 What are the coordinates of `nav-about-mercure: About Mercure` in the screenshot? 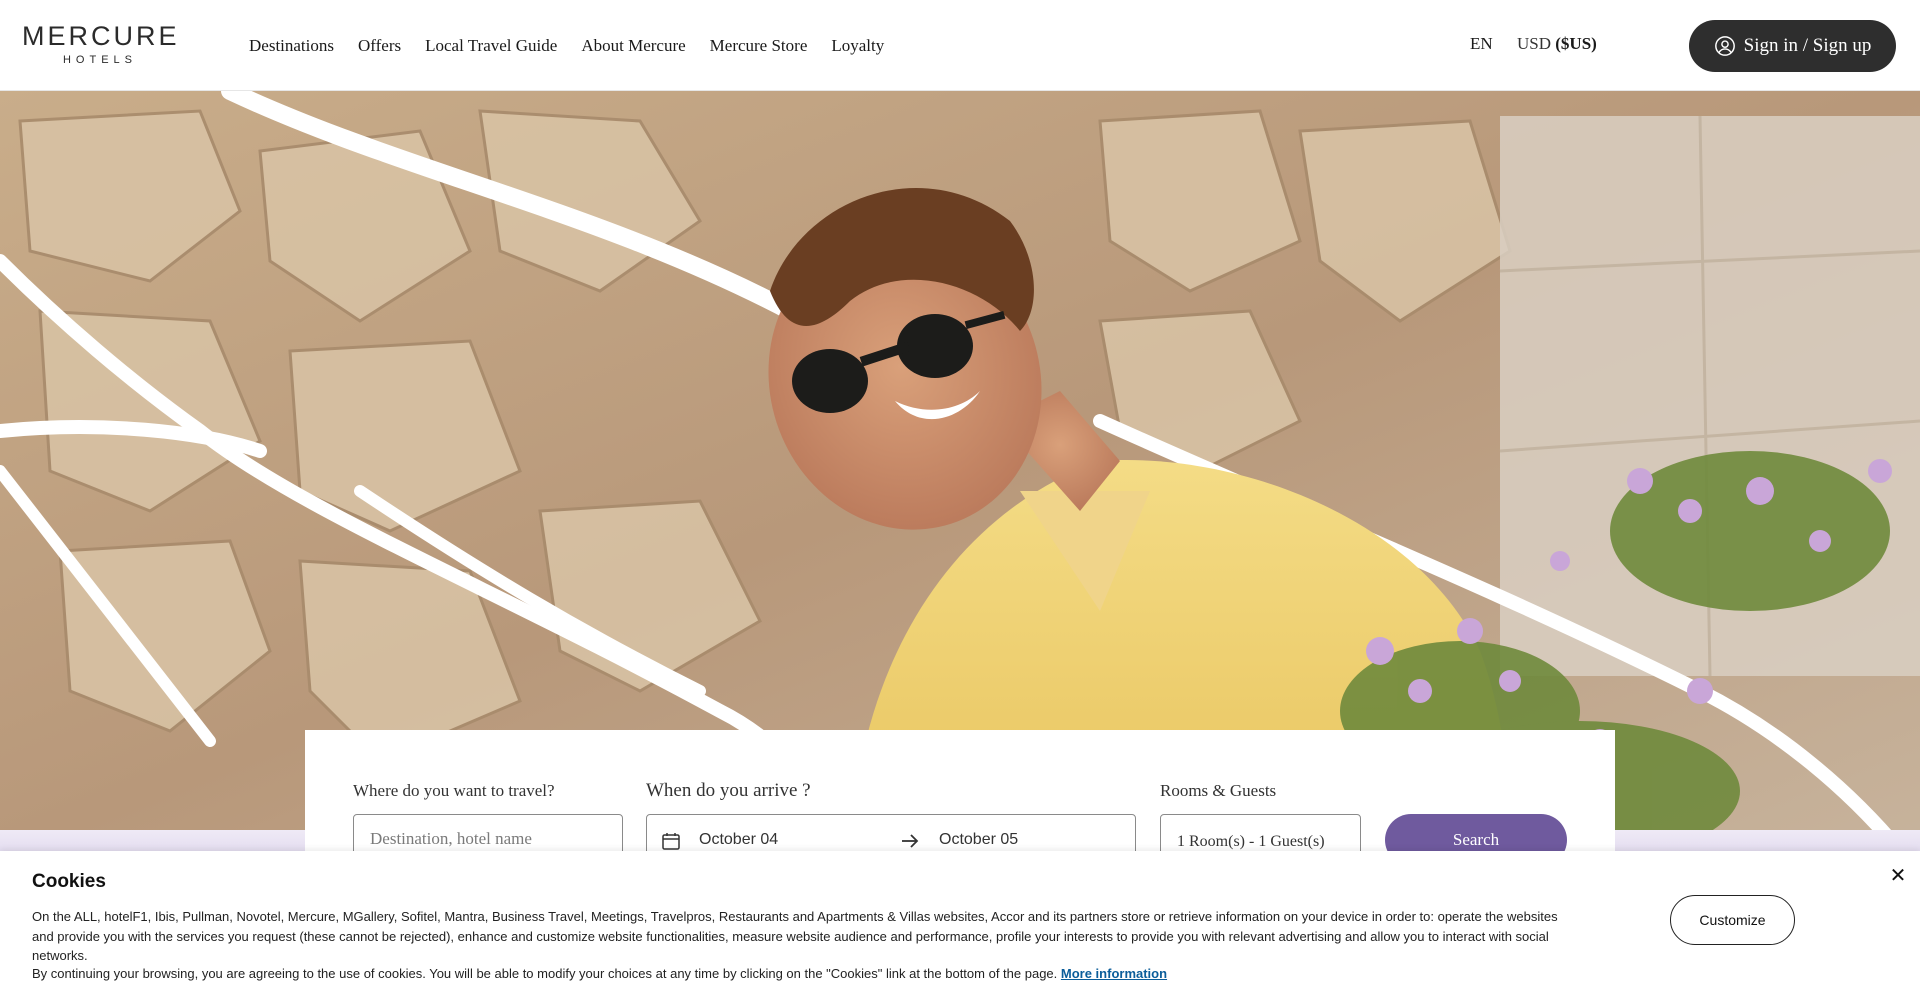 It's located at (633, 46).